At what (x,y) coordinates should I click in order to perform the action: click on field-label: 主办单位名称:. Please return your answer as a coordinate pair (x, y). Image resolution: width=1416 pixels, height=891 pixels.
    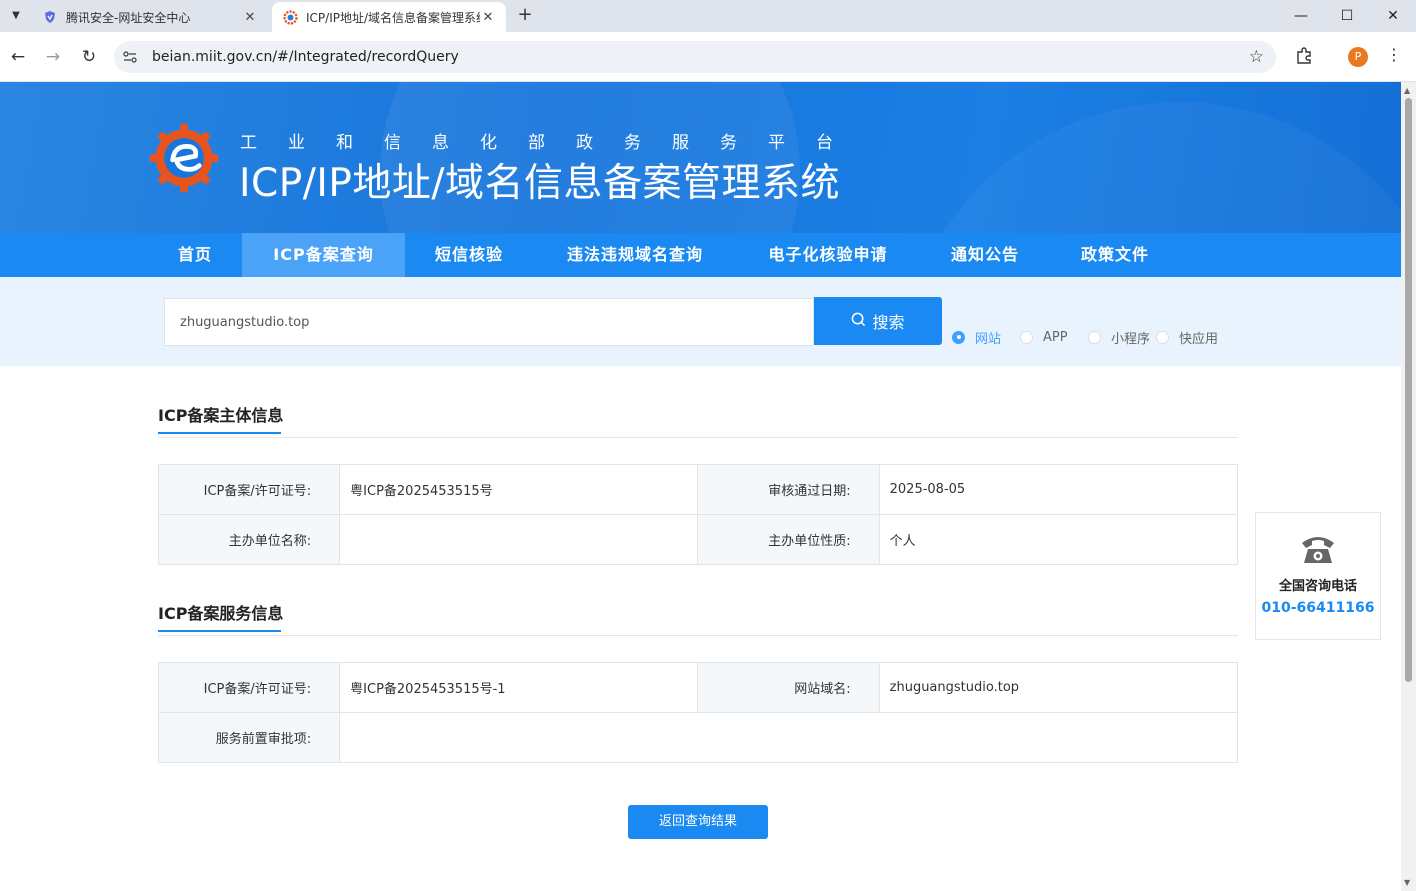
    Looking at the image, I should click on (249, 539).